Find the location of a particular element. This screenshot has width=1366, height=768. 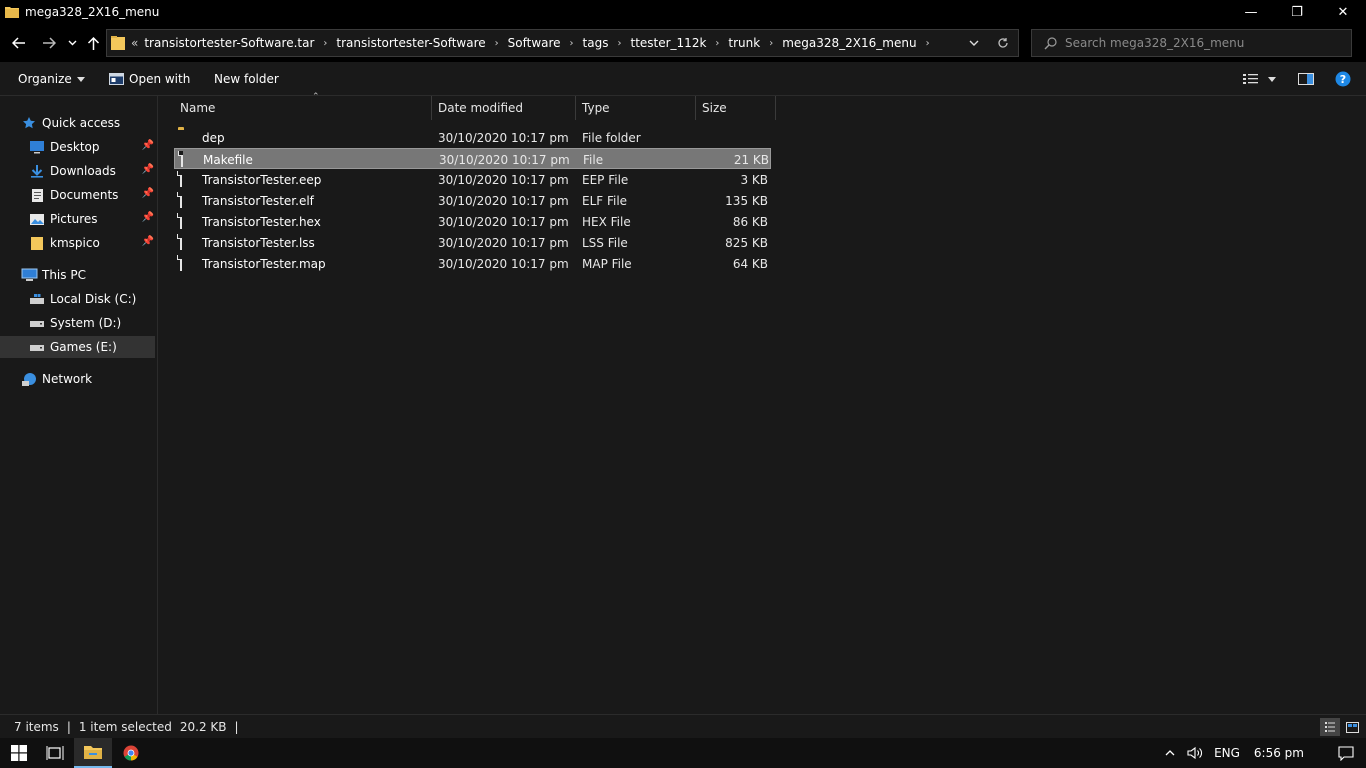

column-label: Type is located at coordinates (596, 108).